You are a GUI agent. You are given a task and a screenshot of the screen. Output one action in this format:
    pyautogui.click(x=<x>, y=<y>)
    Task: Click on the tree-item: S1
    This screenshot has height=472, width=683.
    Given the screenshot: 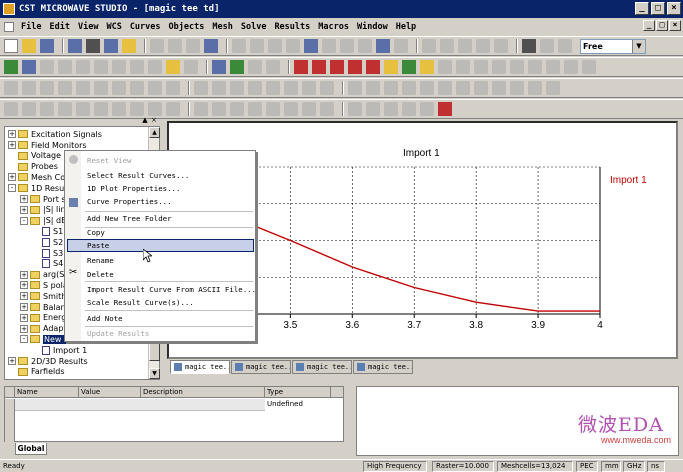 What is the action you would take?
    pyautogui.click(x=47, y=231)
    